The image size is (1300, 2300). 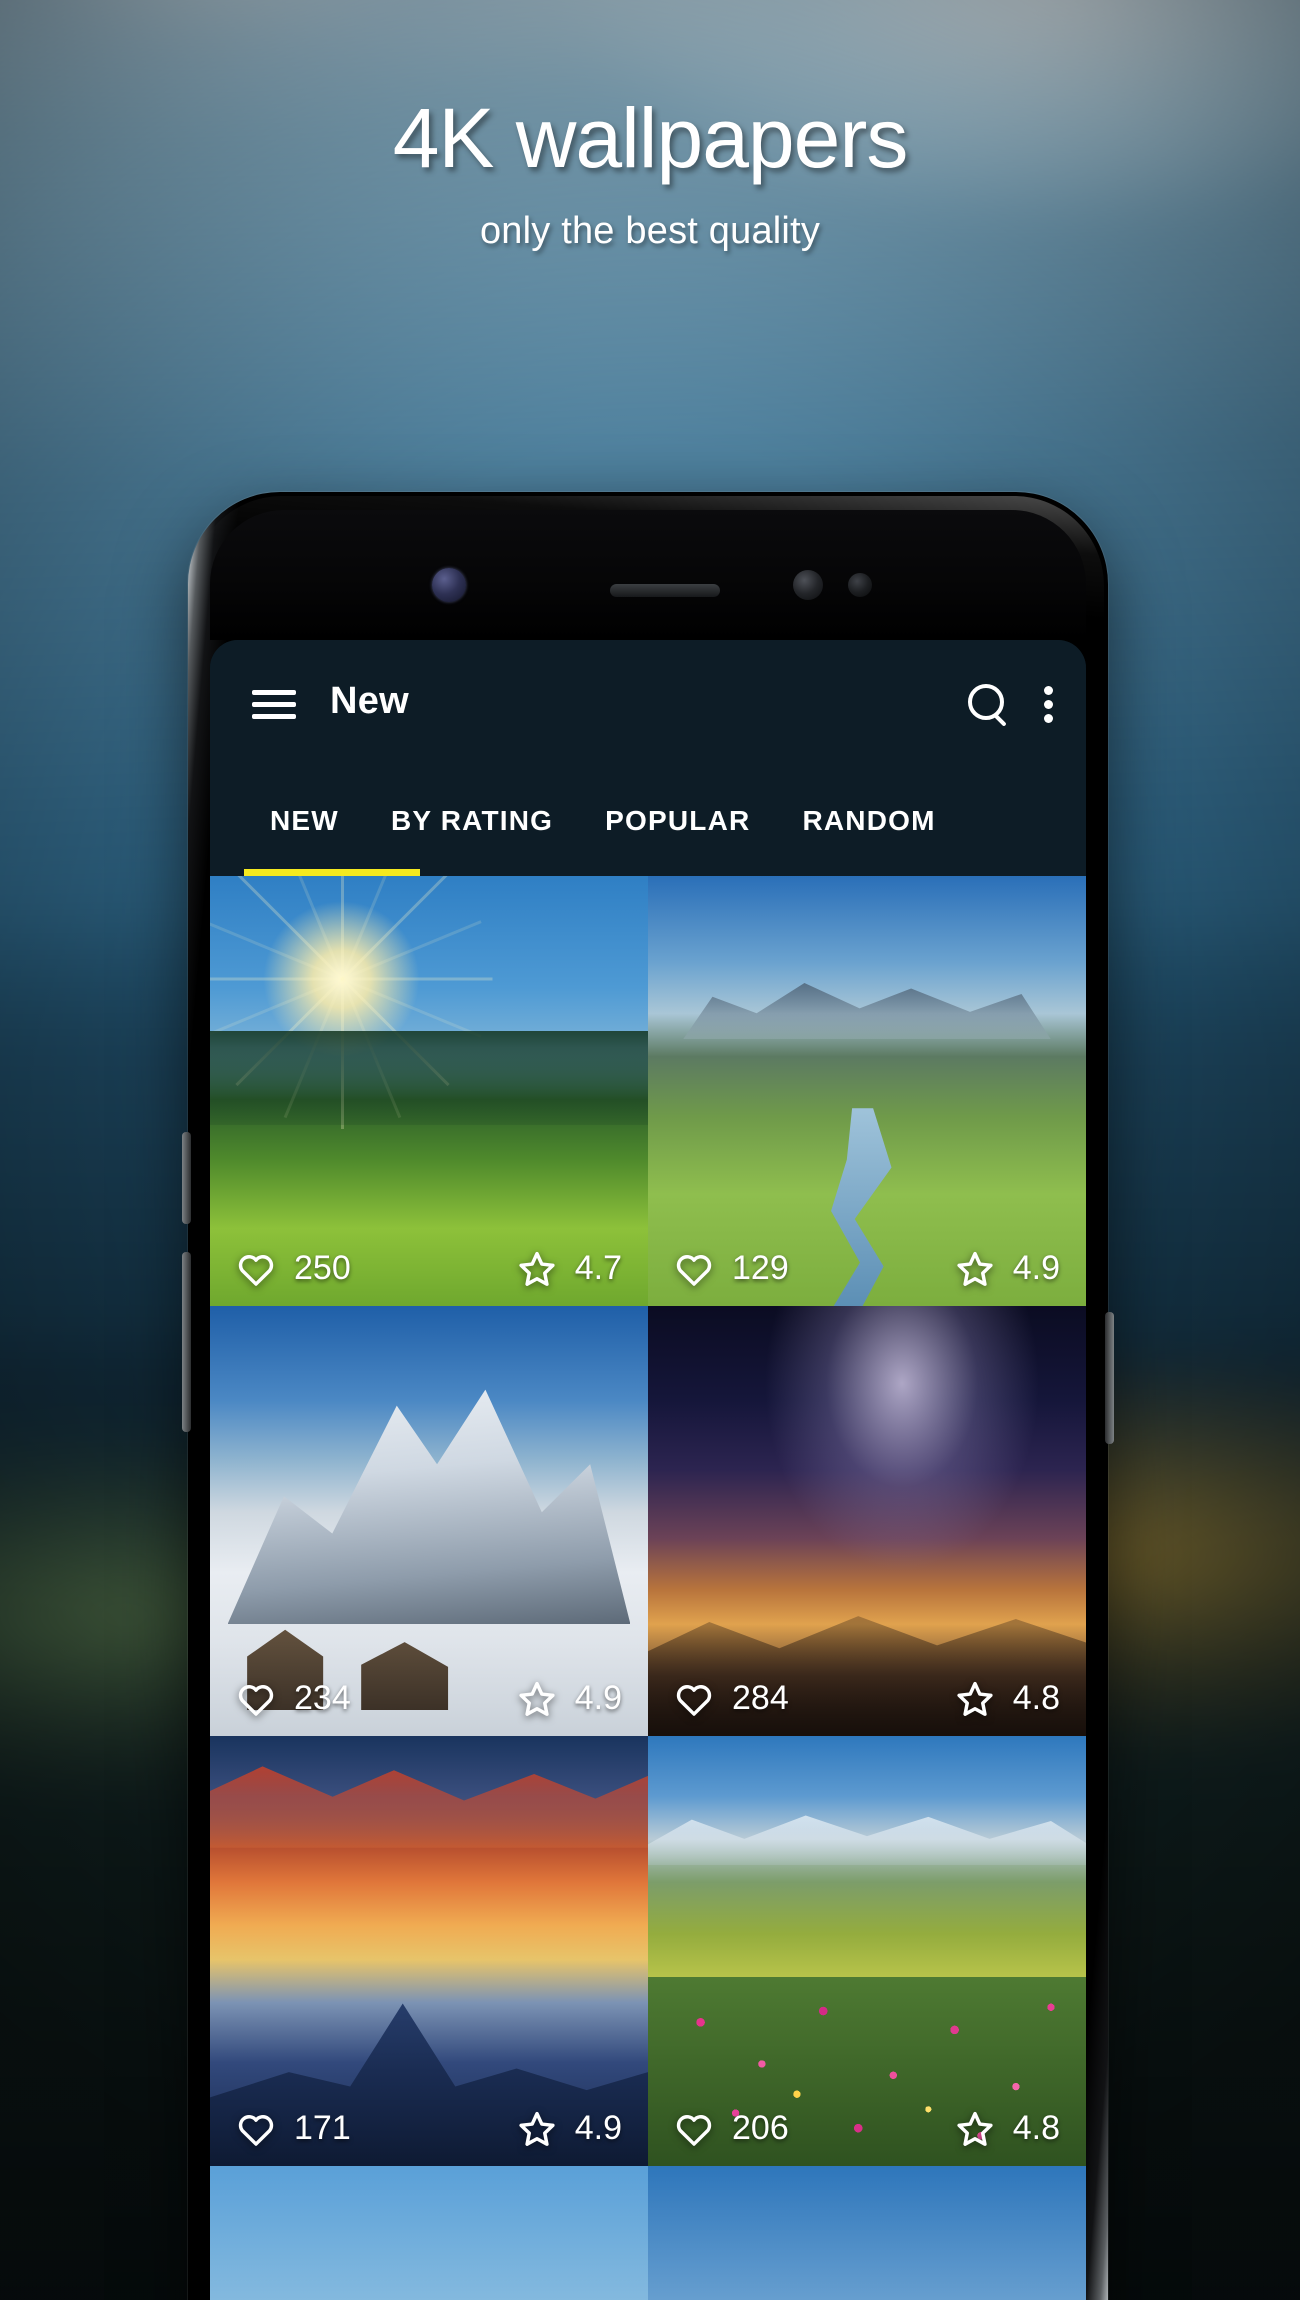 What do you see at coordinates (429, 1698) in the screenshot?
I see `card-stats: 234 4.9` at bounding box center [429, 1698].